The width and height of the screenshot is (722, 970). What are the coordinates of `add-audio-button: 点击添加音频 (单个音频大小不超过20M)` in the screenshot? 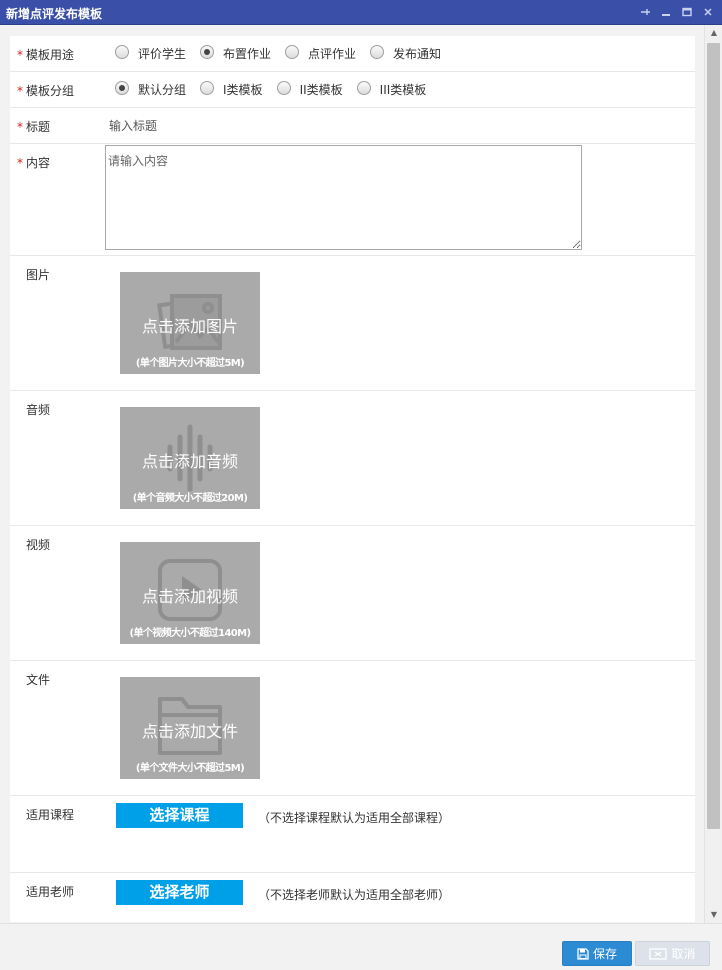 It's located at (190, 458).